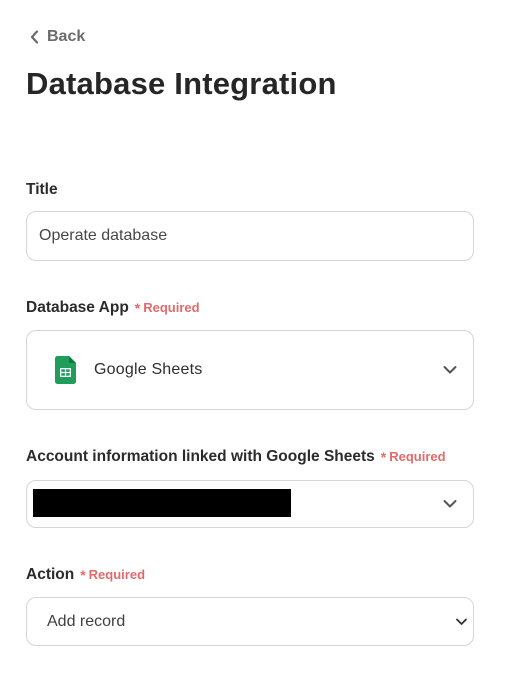 The width and height of the screenshot is (518, 684). I want to click on chevron-left-icon, so click(34, 37).